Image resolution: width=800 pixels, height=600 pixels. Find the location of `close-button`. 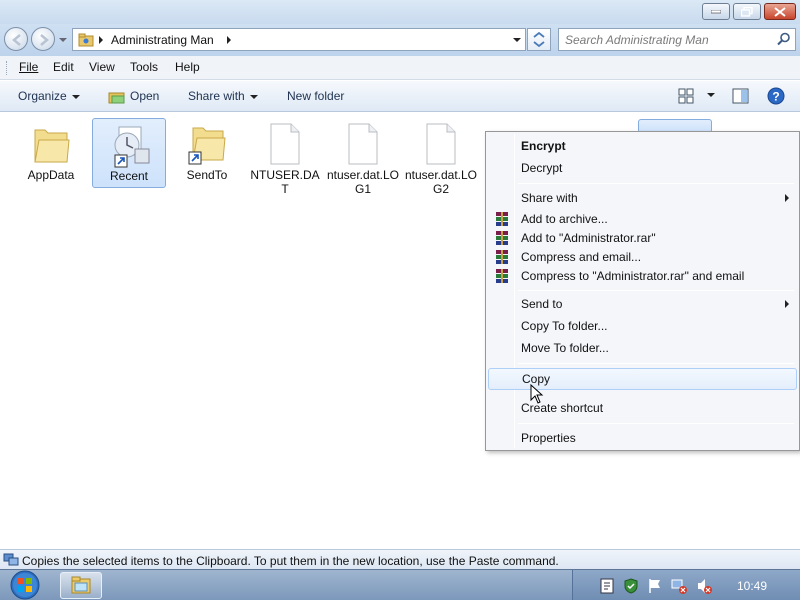

close-button is located at coordinates (780, 11).